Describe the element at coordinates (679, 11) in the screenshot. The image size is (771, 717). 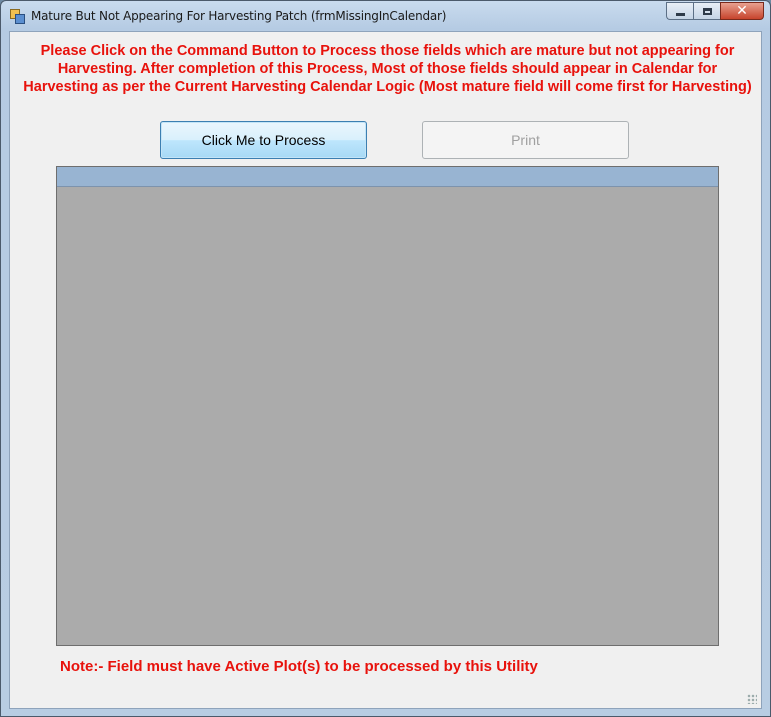
I see `minimize-button` at that location.